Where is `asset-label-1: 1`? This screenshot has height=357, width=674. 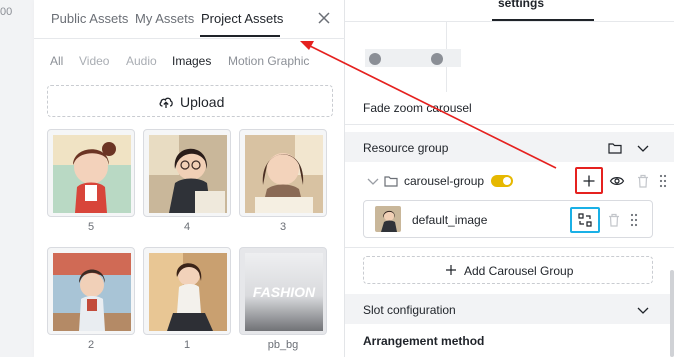 asset-label-1: 1 is located at coordinates (187, 345).